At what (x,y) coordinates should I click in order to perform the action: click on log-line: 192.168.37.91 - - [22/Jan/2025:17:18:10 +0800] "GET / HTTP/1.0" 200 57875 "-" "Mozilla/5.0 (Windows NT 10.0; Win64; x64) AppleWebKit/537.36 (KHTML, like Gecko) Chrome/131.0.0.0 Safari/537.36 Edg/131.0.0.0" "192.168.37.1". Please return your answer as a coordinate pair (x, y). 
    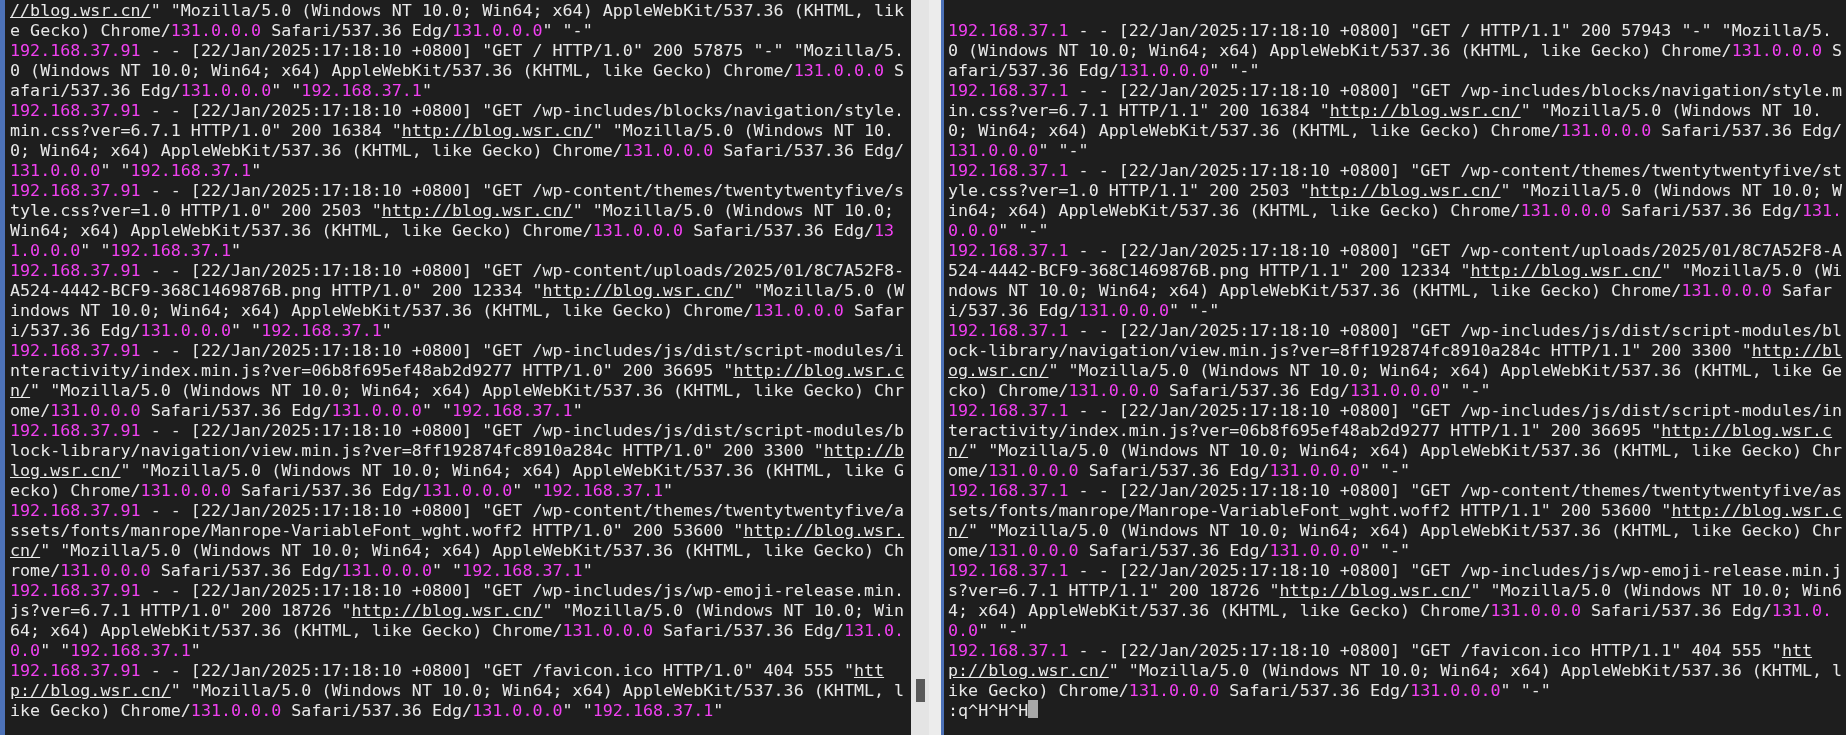
    Looking at the image, I should click on (457, 70).